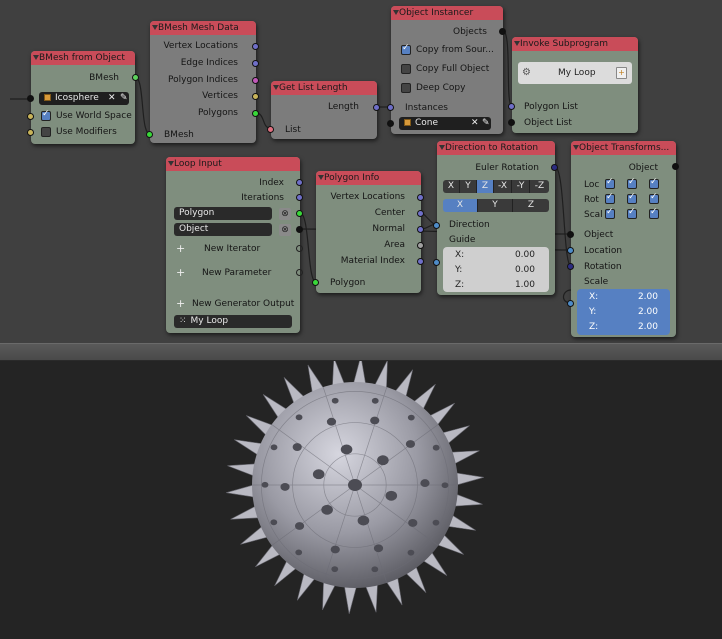 Image resolution: width=722 pixels, height=639 pixels. Describe the element at coordinates (654, 213) in the screenshot. I see `scal-z-checkbox` at that location.